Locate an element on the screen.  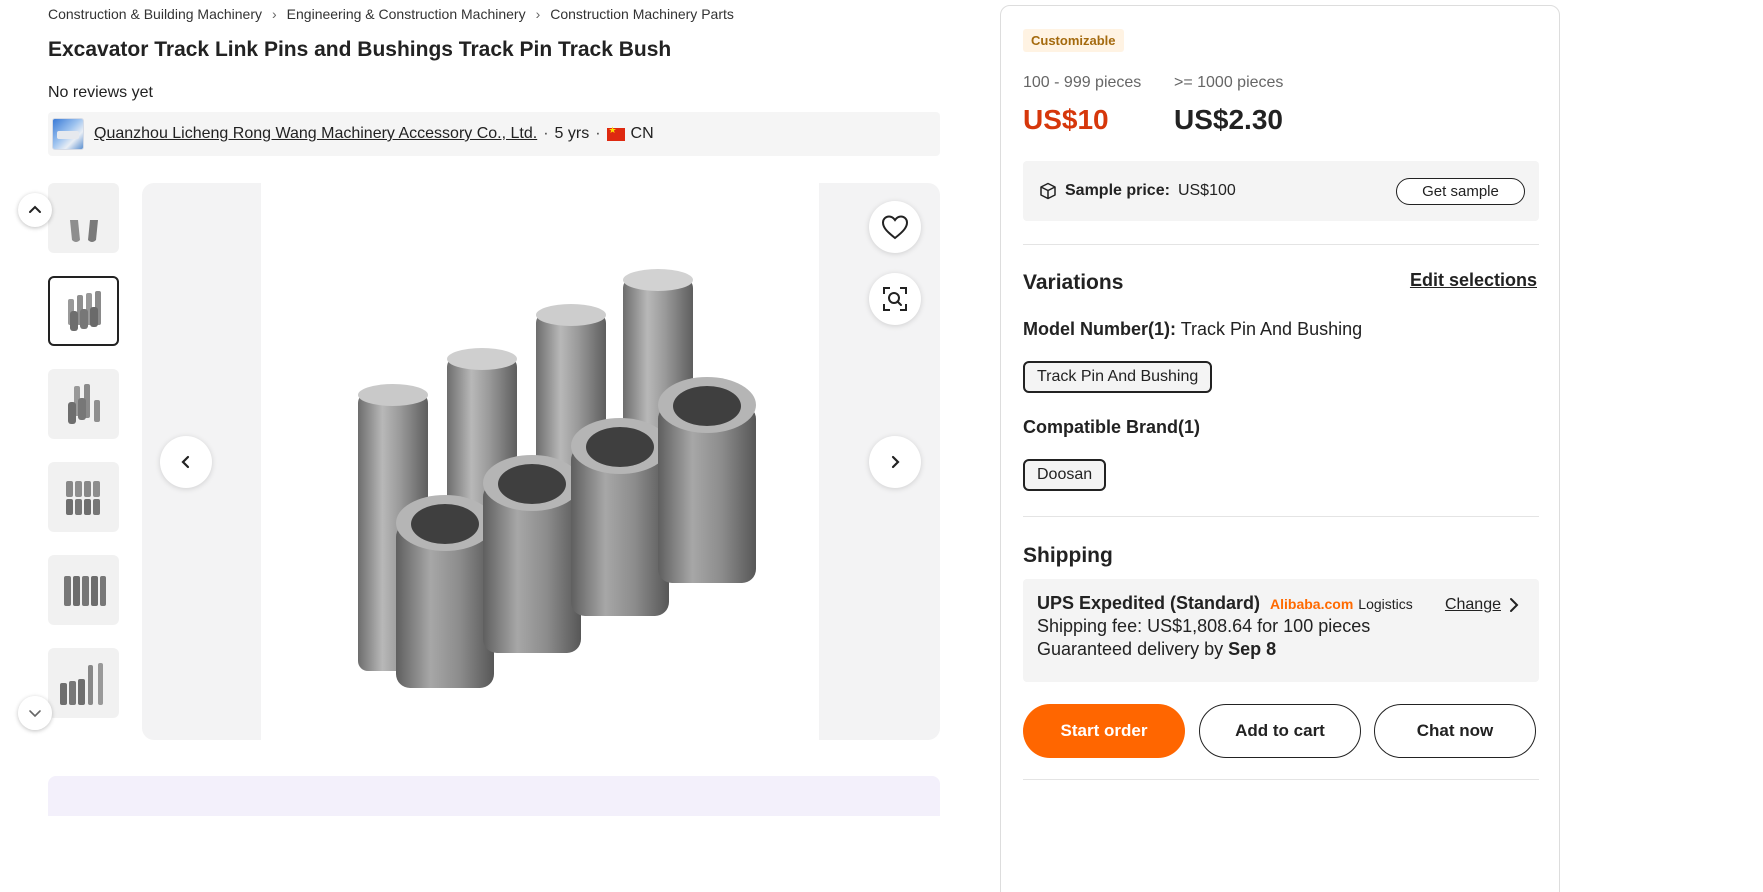
alibaba-logistics-logo: Alibaba.com is located at coordinates (1312, 603).